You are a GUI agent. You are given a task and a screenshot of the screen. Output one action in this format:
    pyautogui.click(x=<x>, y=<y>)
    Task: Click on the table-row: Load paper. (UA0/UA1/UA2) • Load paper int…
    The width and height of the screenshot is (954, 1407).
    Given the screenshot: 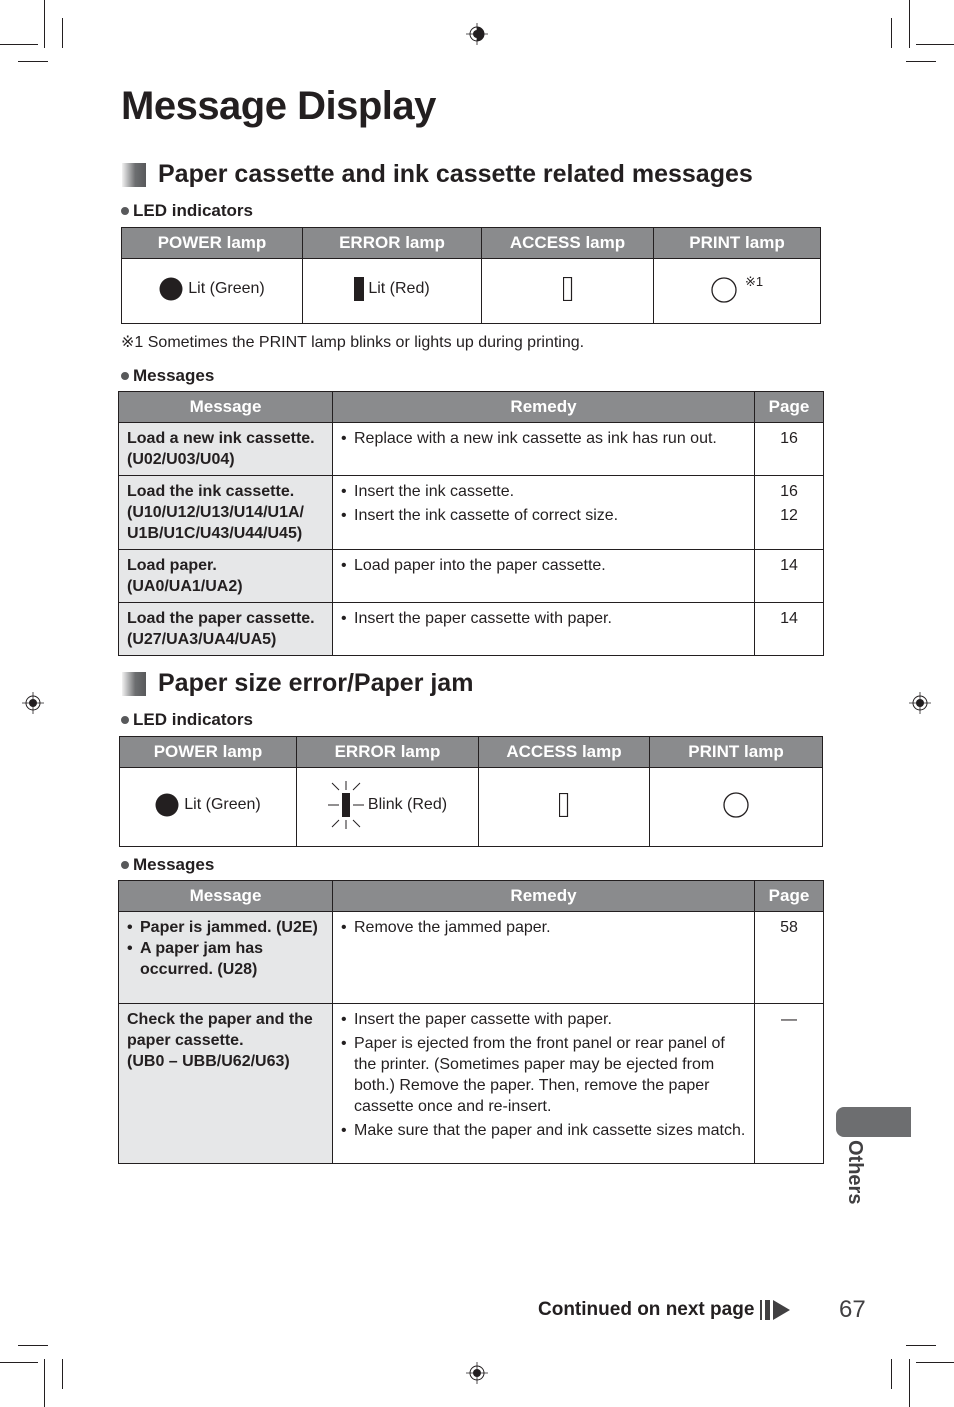 What is the action you would take?
    pyautogui.click(x=471, y=576)
    